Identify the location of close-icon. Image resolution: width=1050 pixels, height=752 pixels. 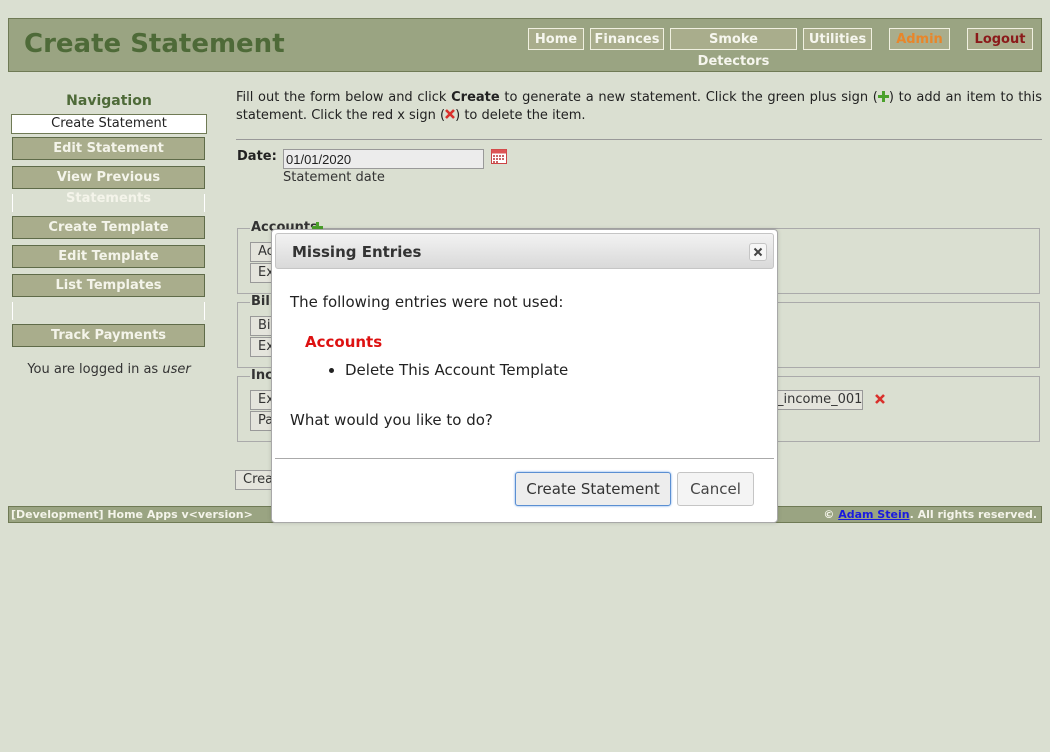
(758, 252).